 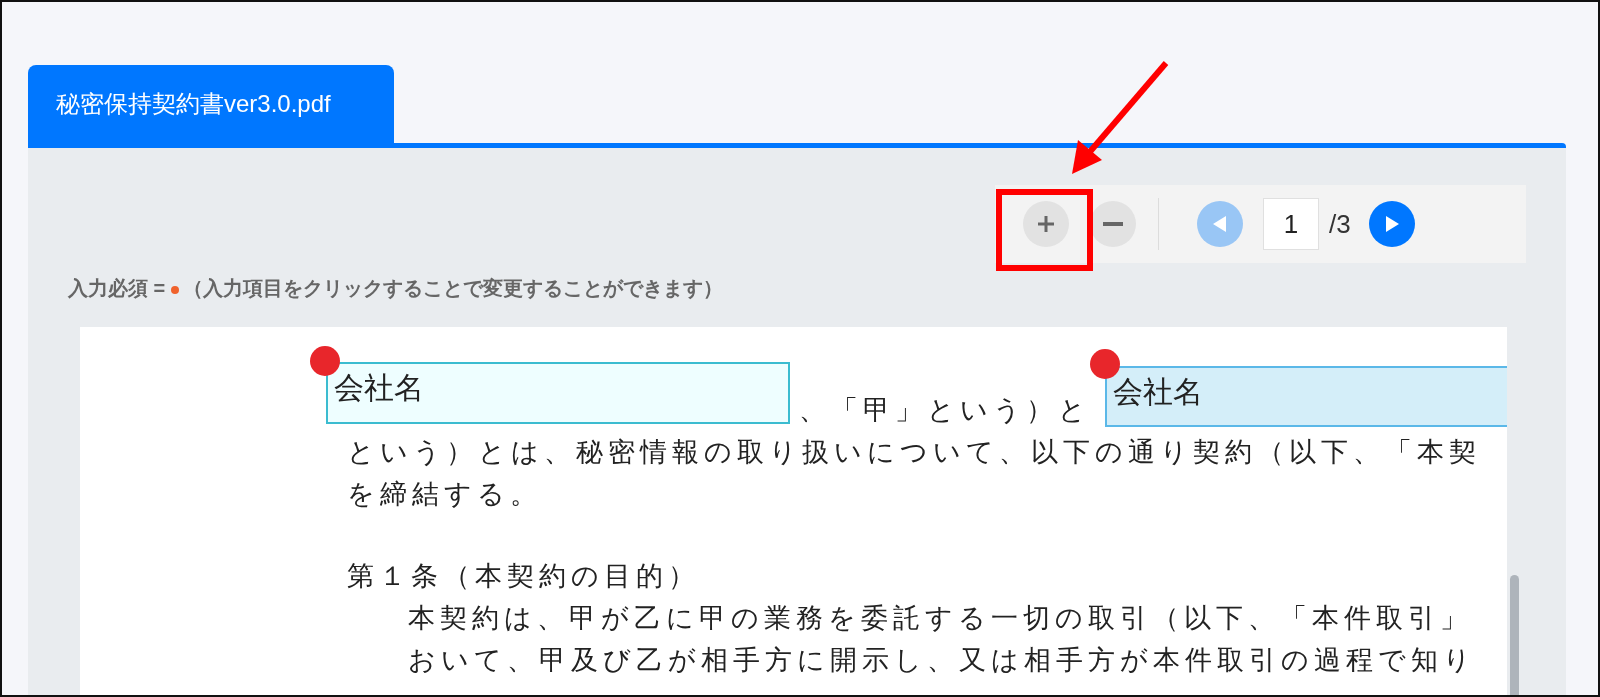 I want to click on legend-note: （入力項目をクリックすることで変更することができます）, so click(x=453, y=288).